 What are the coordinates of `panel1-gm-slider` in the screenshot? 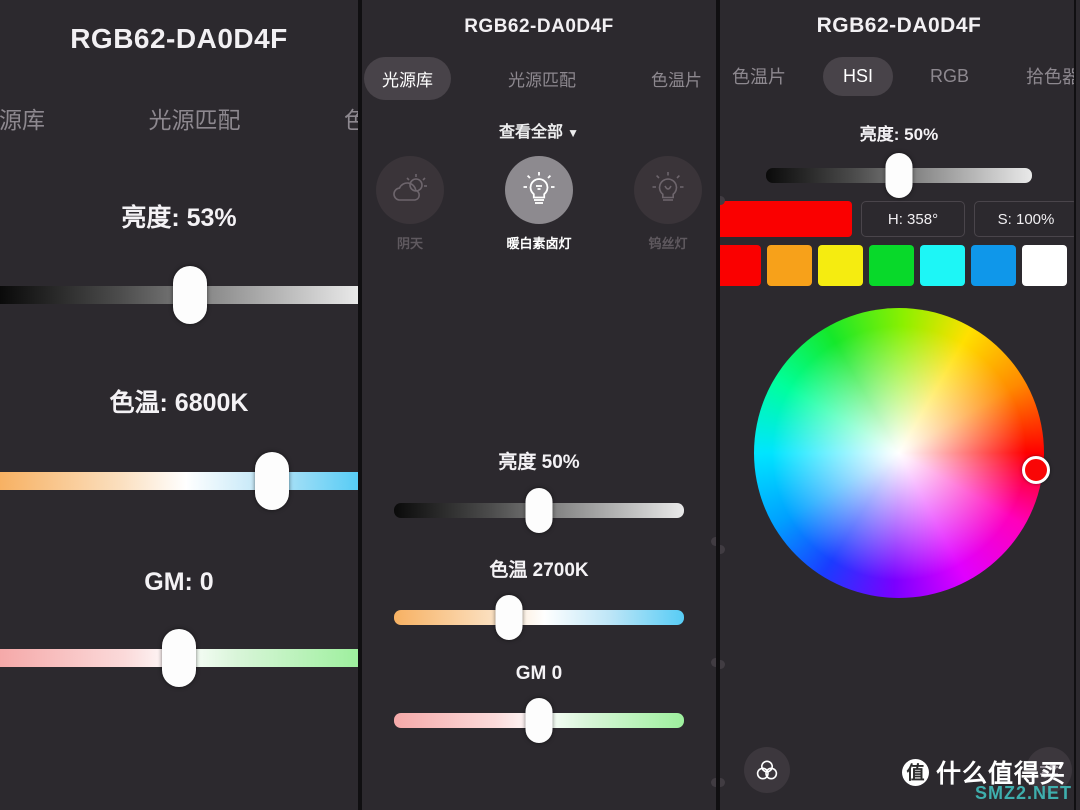 It's located at (179, 658).